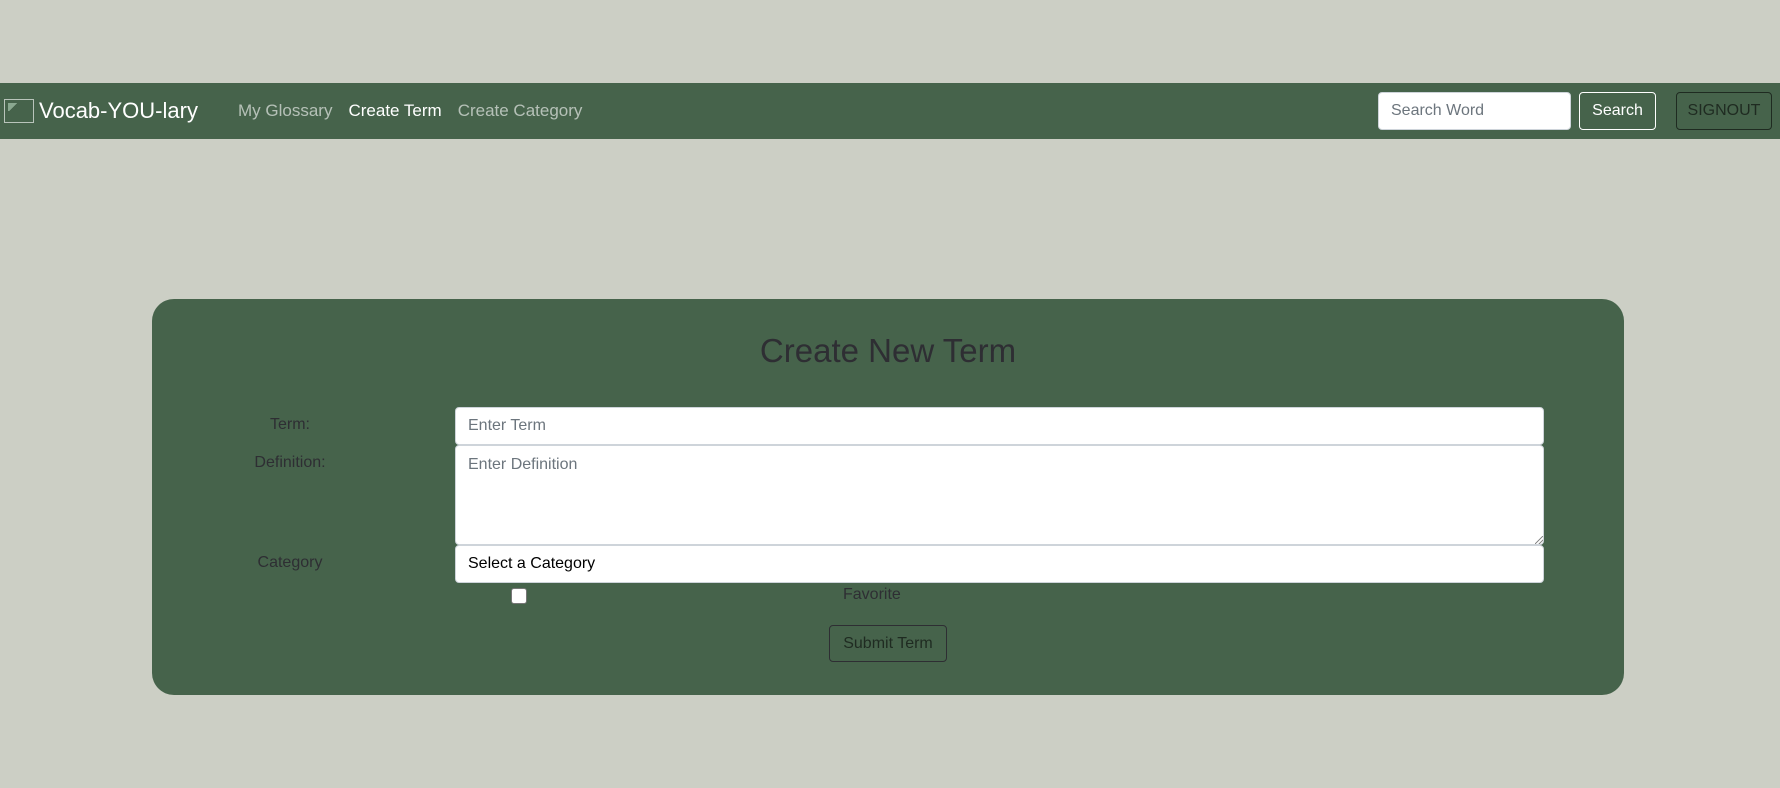  What do you see at coordinates (1539, 540) in the screenshot?
I see `resize-grip-icon` at bounding box center [1539, 540].